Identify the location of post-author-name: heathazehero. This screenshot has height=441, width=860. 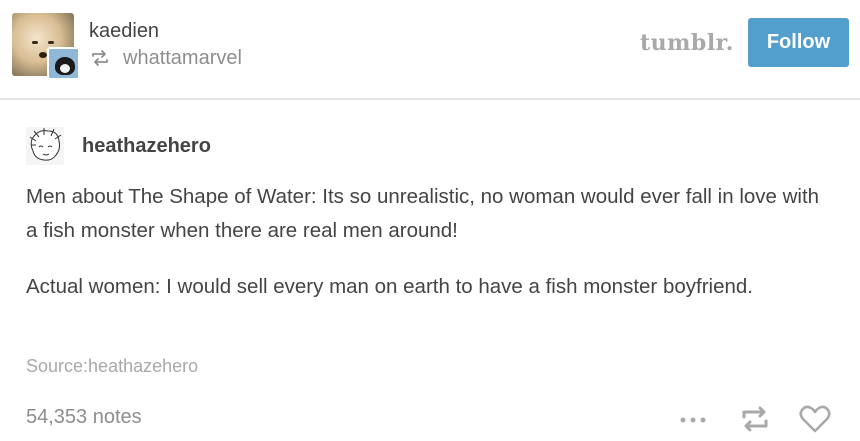
(146, 146).